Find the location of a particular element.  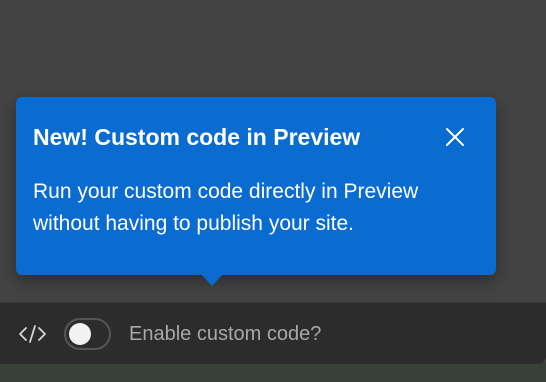

code-icon is located at coordinates (33, 334).